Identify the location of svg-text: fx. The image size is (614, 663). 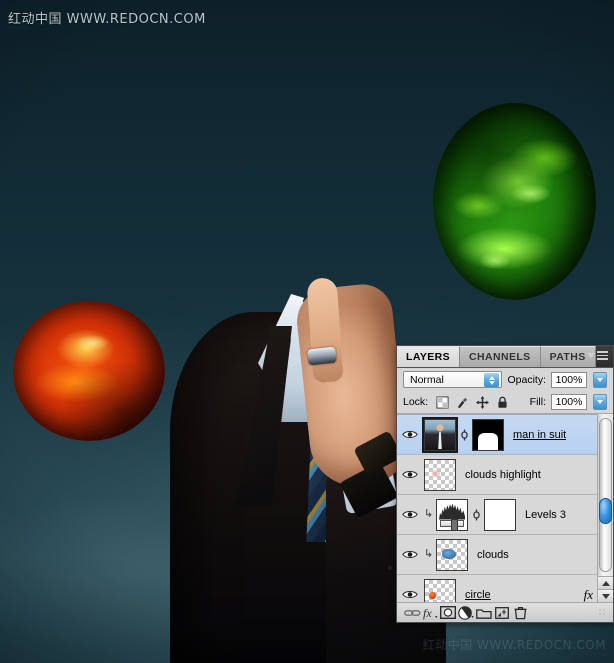
(427, 613).